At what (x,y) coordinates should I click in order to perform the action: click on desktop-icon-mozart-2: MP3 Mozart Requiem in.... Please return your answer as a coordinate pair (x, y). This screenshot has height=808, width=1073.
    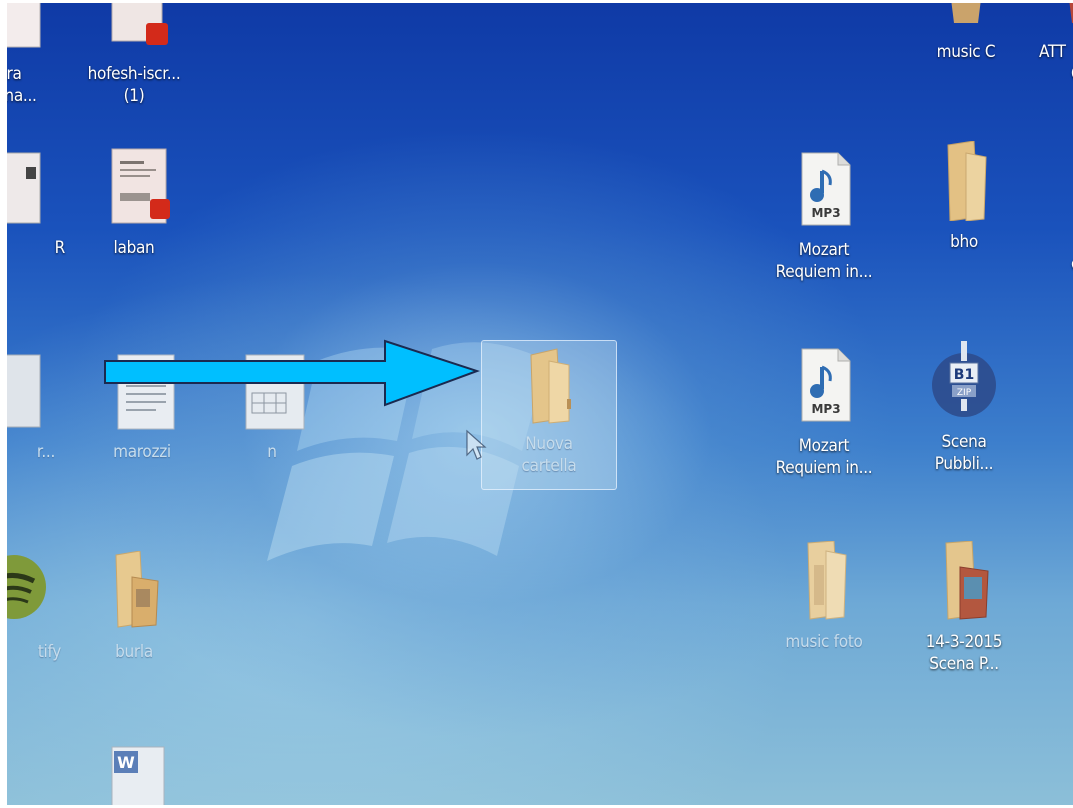
    Looking at the image, I should click on (824, 412).